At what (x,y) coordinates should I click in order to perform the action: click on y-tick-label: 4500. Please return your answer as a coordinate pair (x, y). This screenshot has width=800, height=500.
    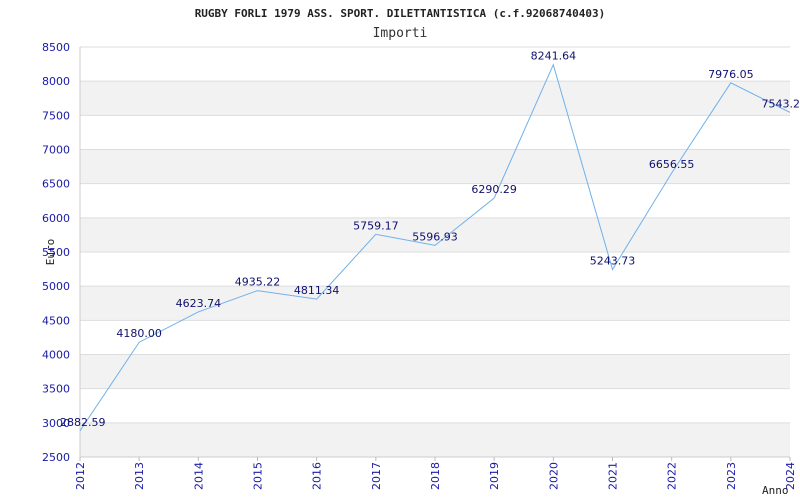
    Looking at the image, I should click on (56, 320).